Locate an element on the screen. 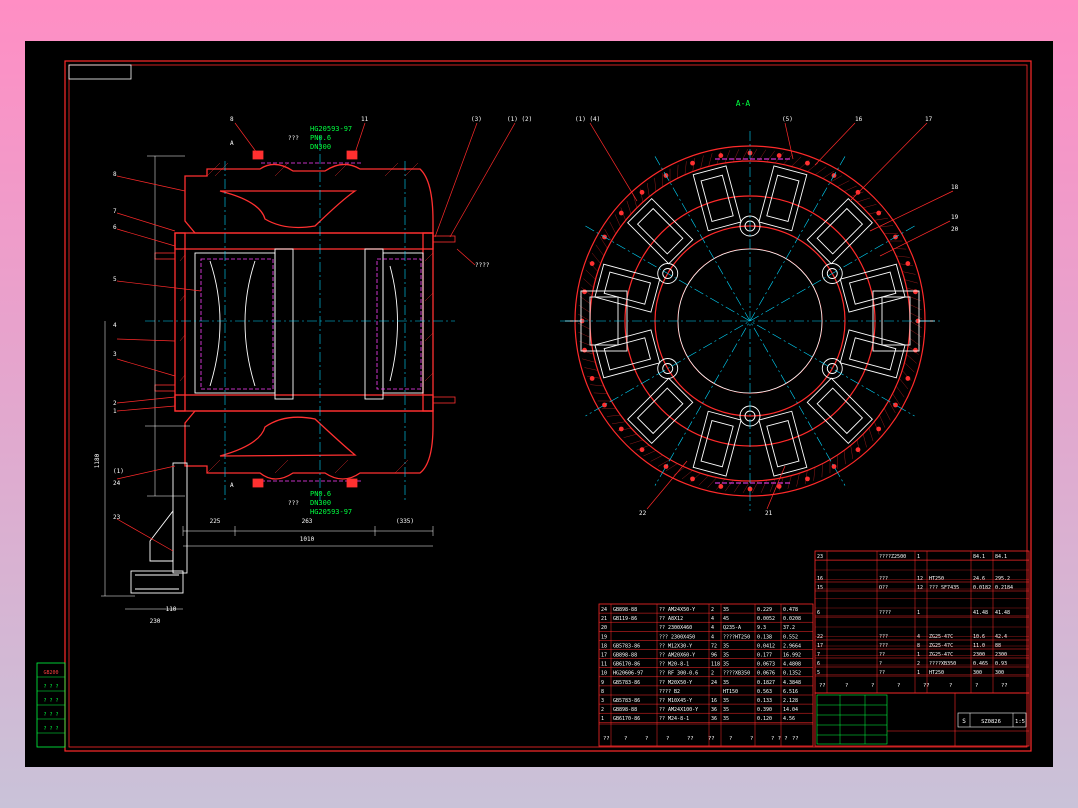 The width and height of the screenshot is (1078, 808). revision-block: GB200 ? ? ? ? ? ? ? ? ? ? ? ? is located at coordinates (51, 705).